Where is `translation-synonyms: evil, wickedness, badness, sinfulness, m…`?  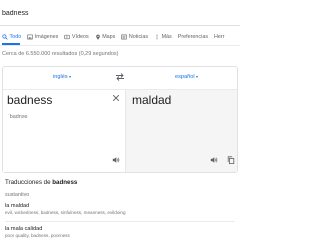 translation-synonyms: evil, wickedness, badness, sinfulness, m… is located at coordinates (65, 212).